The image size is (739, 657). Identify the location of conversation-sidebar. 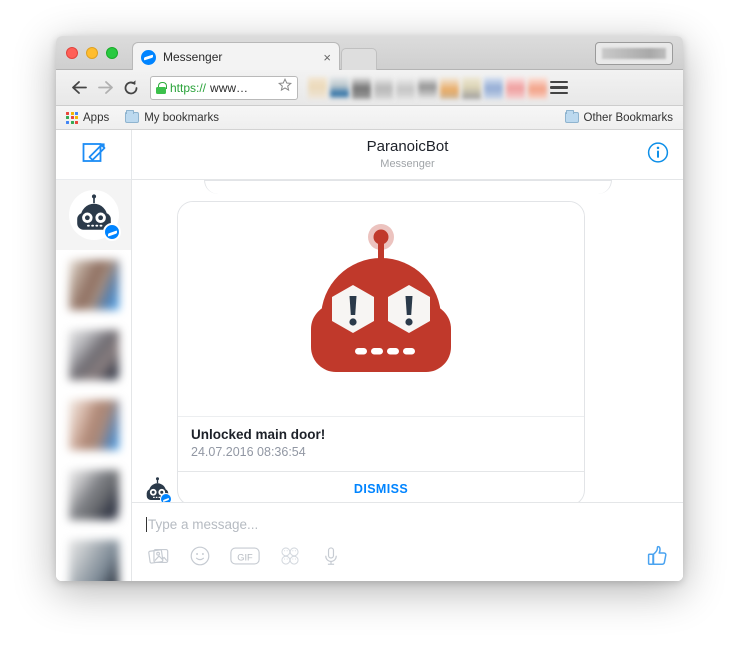
(94, 355).